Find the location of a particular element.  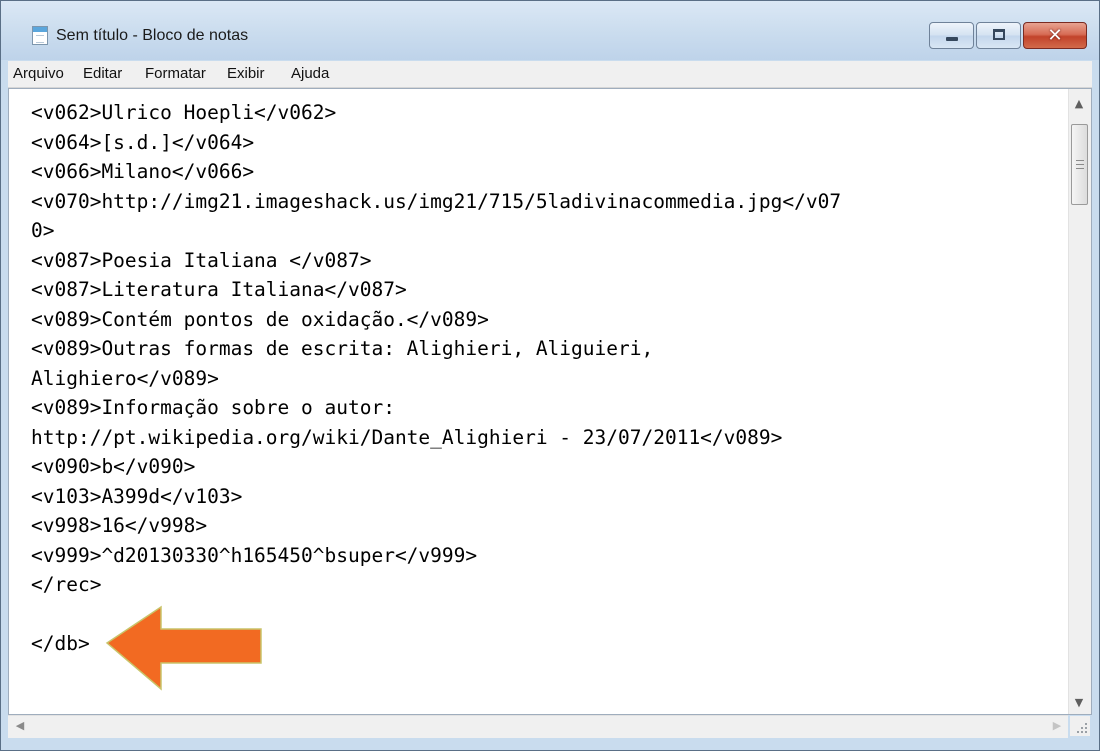

editor-line: Alighiero</v089> is located at coordinates (125, 378).